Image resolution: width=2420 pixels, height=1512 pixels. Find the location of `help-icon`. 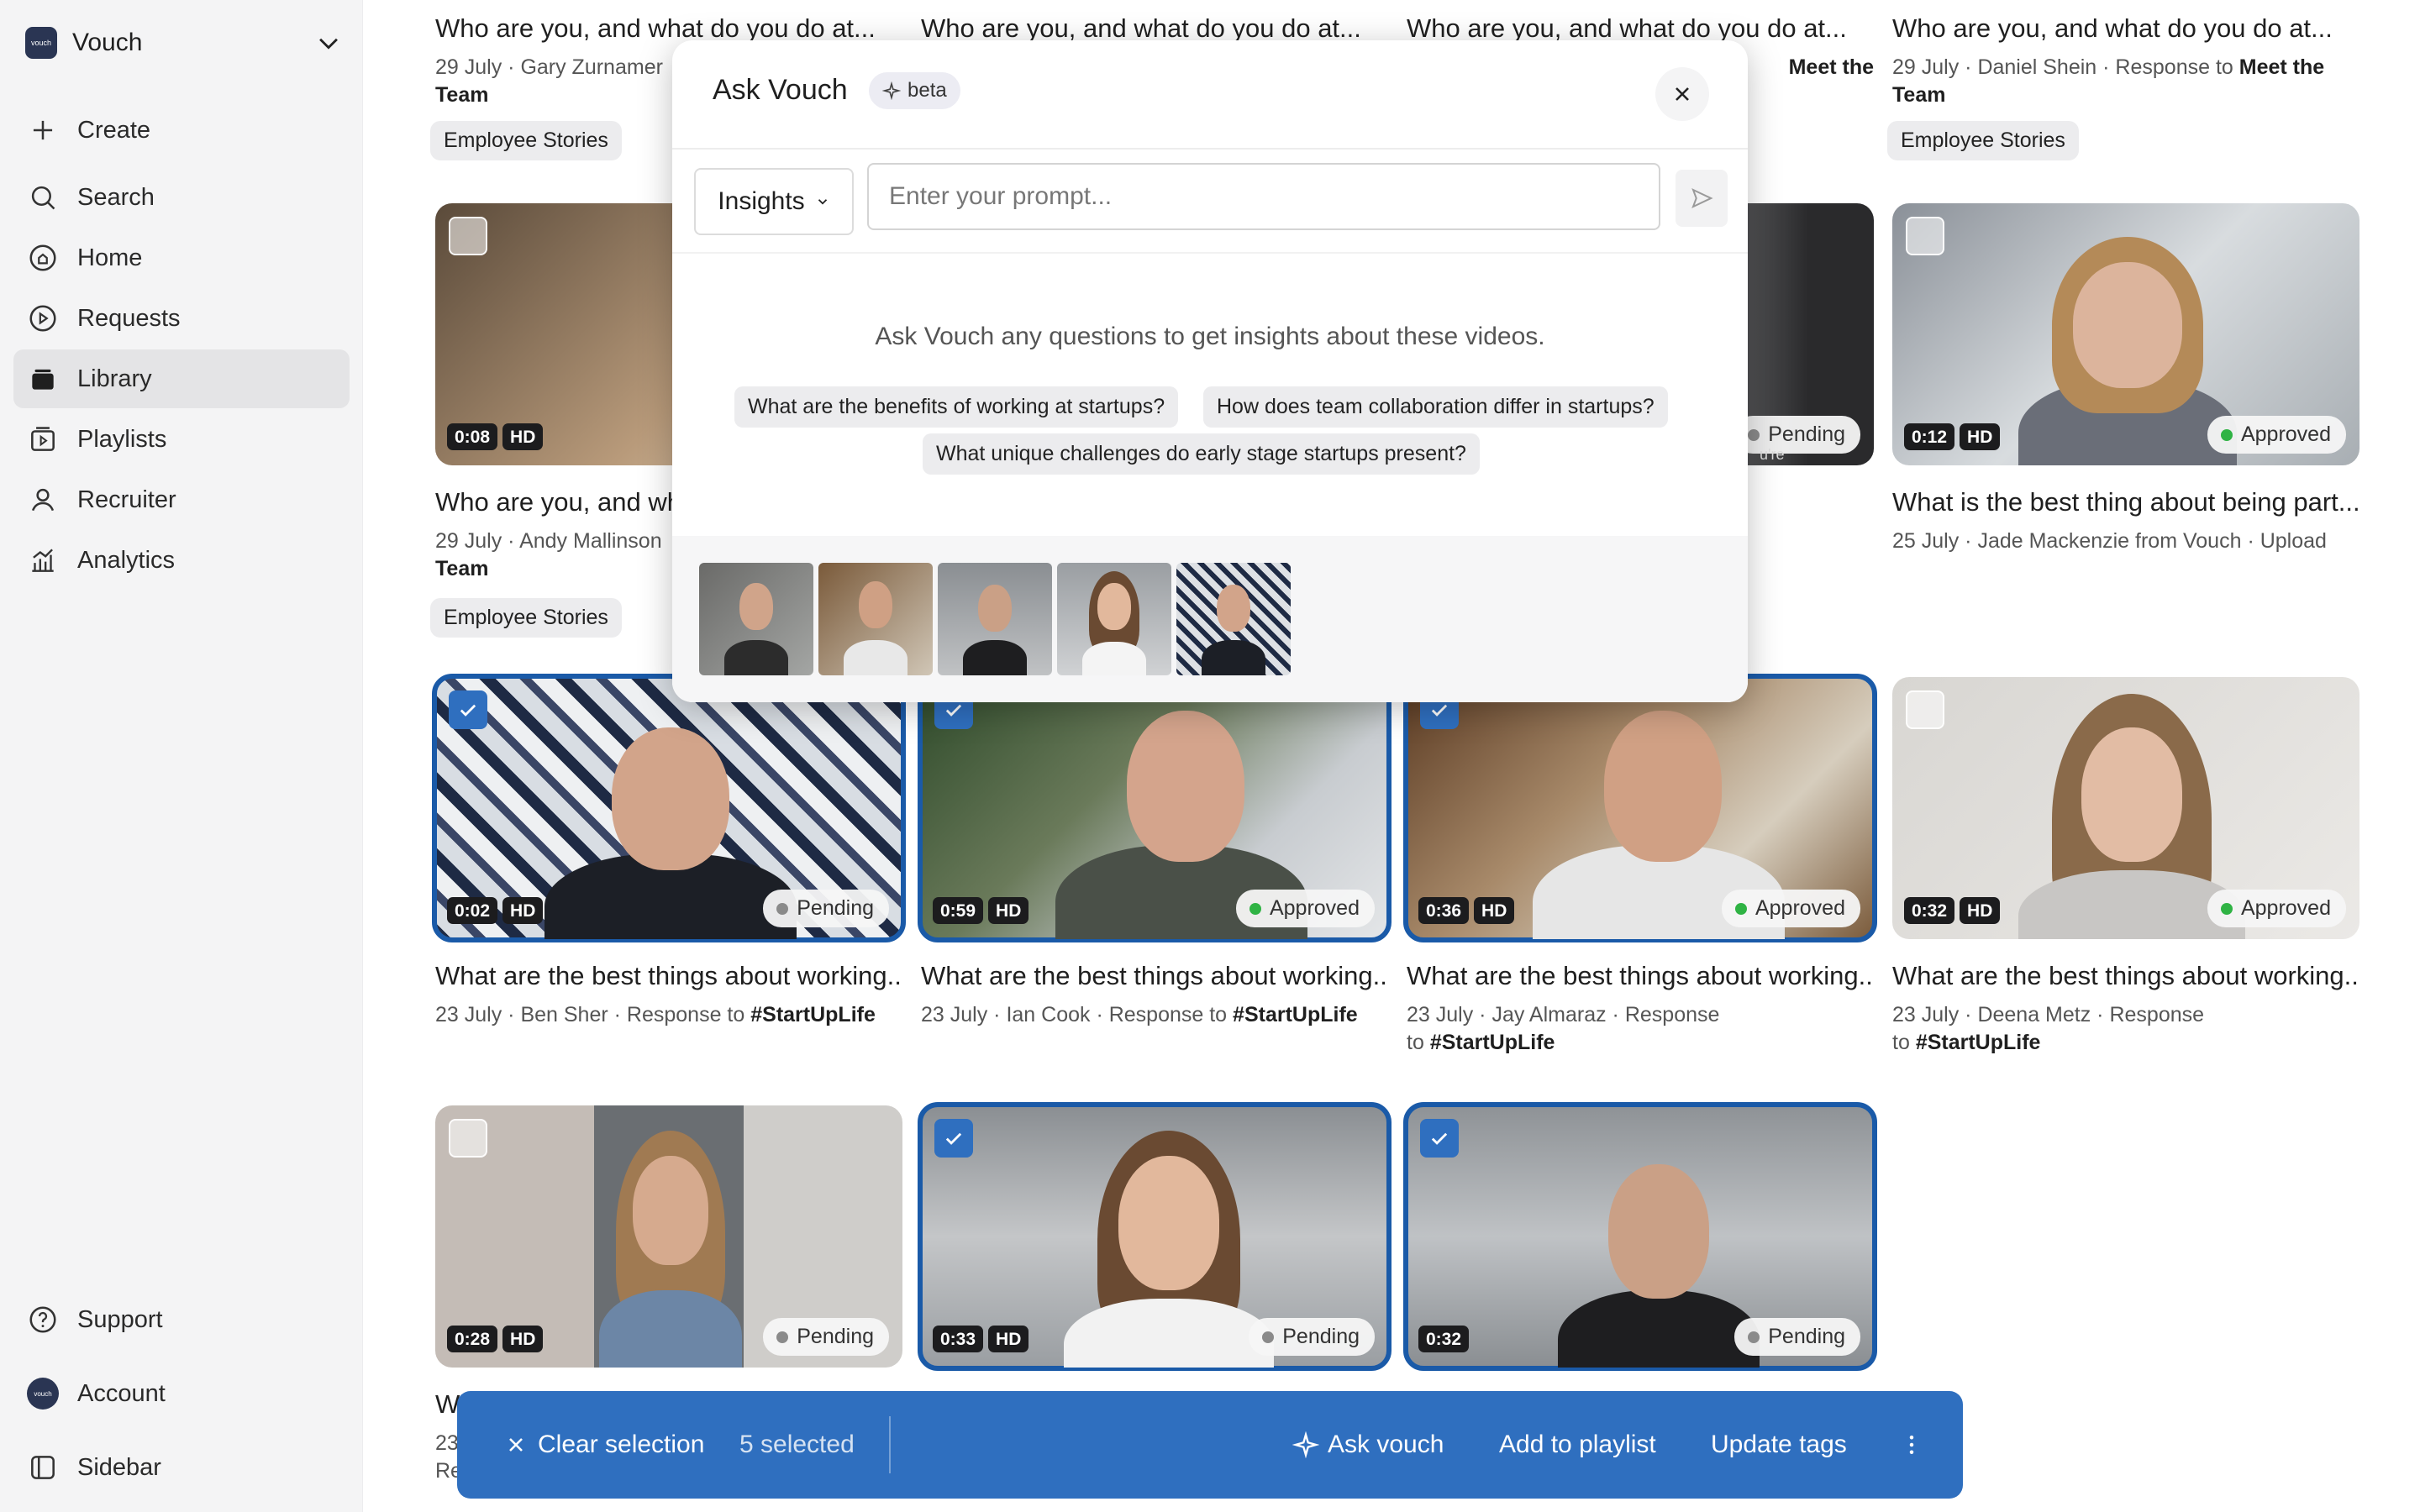

help-icon is located at coordinates (42, 1319).